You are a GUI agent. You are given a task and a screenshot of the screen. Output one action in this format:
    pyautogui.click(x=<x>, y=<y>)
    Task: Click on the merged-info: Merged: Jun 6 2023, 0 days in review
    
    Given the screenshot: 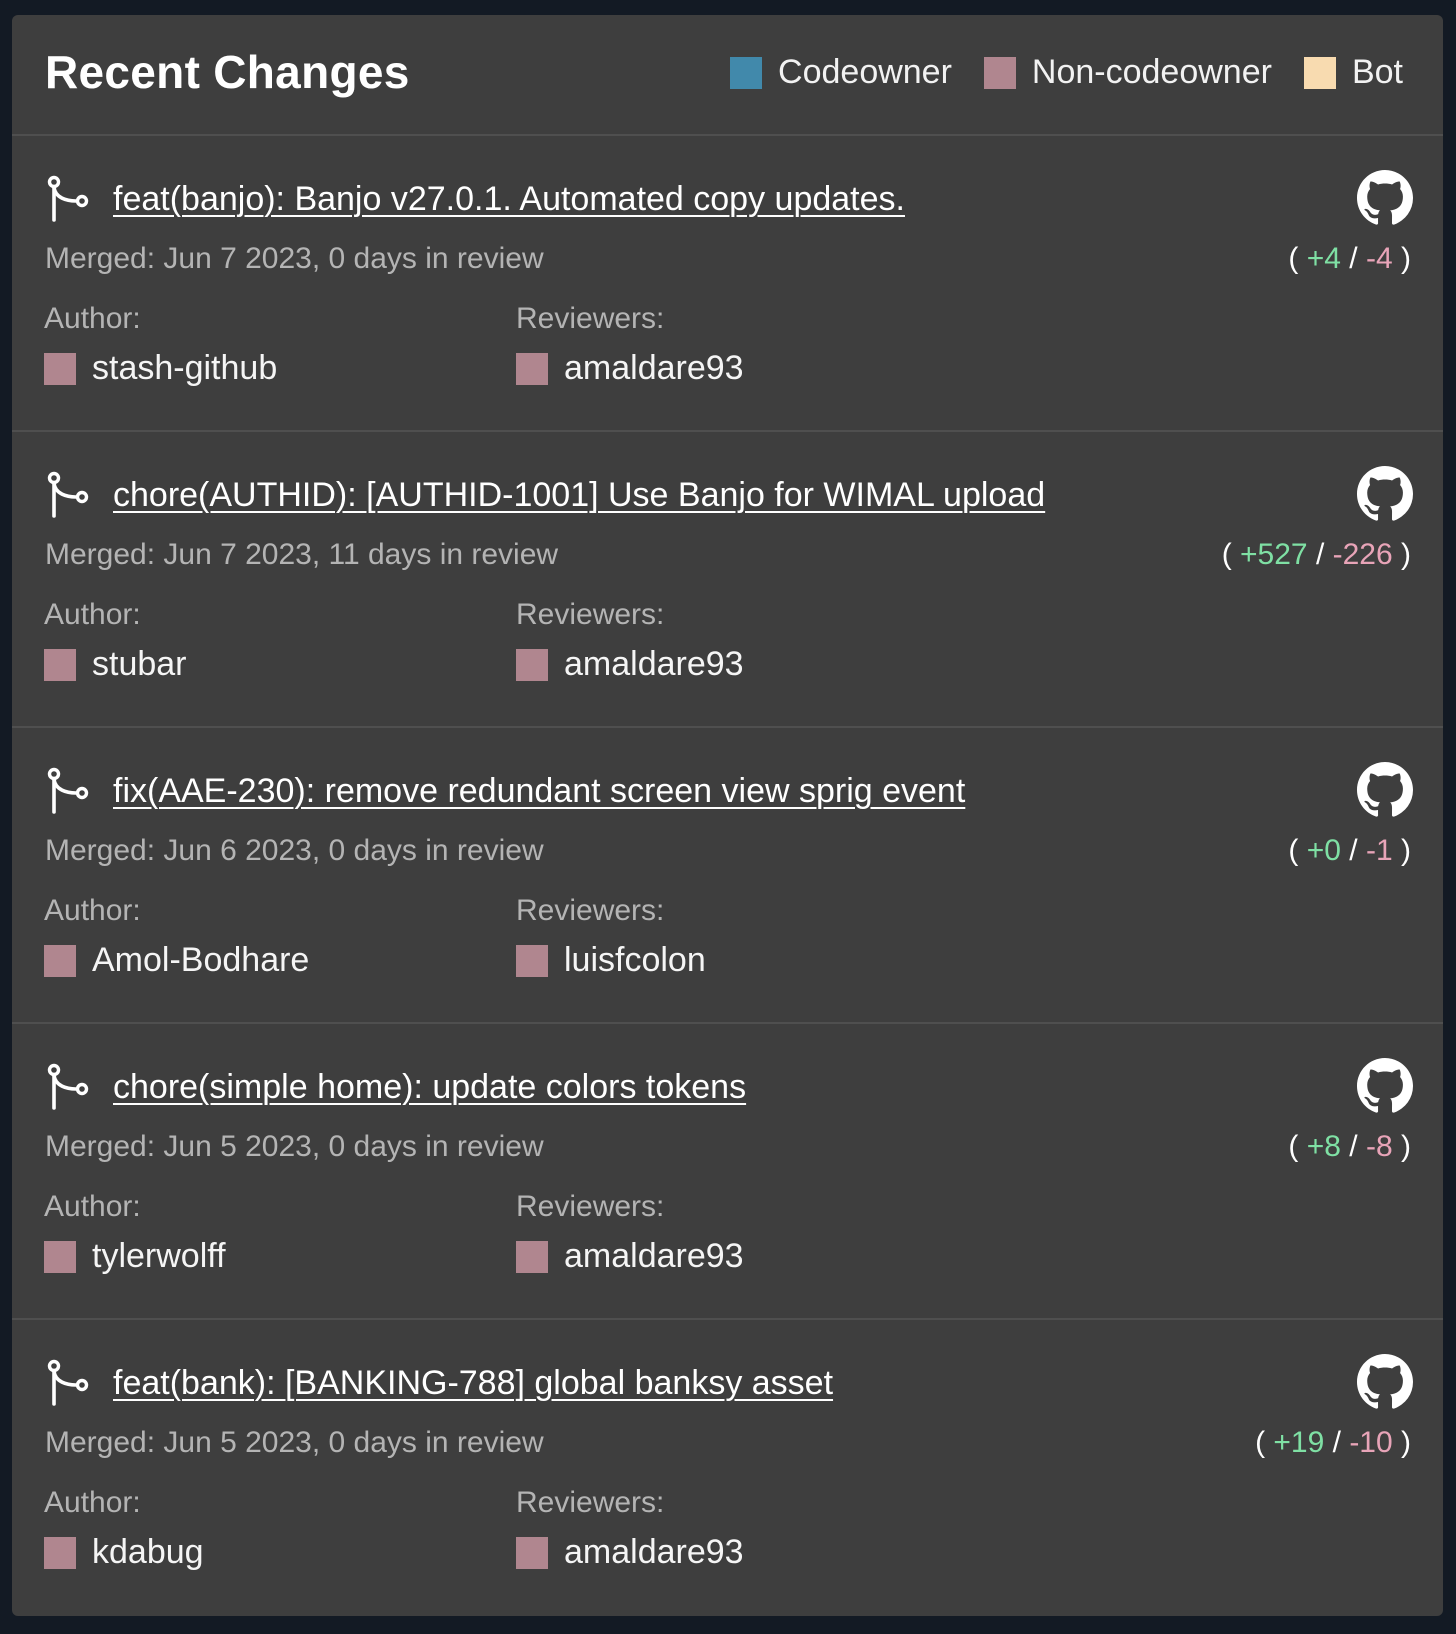 What is the action you would take?
    pyautogui.click(x=294, y=850)
    